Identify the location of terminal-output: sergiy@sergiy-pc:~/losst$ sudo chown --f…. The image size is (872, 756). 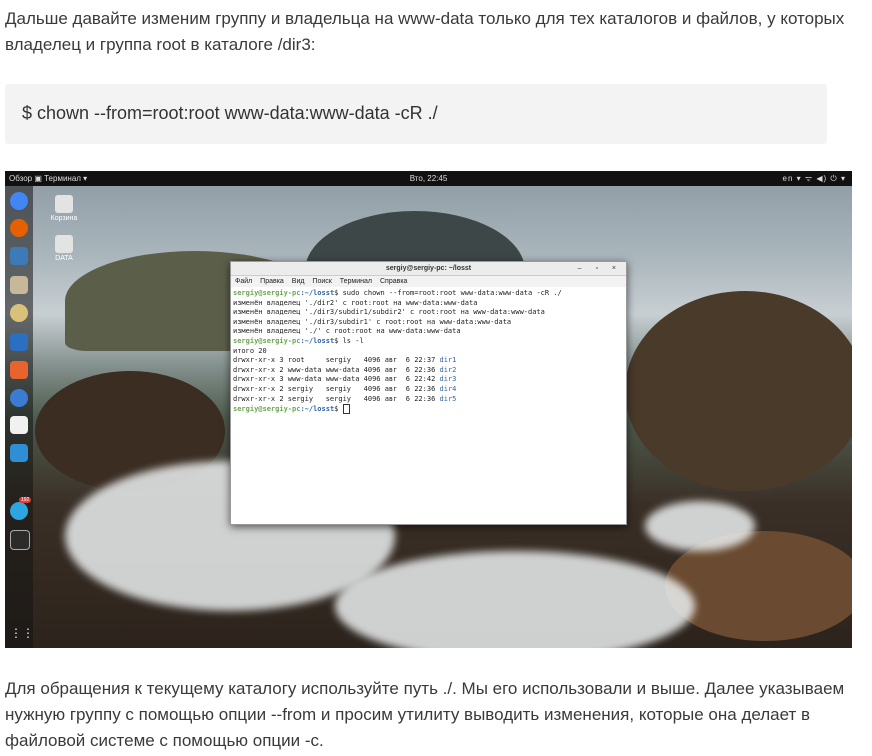
(428, 352).